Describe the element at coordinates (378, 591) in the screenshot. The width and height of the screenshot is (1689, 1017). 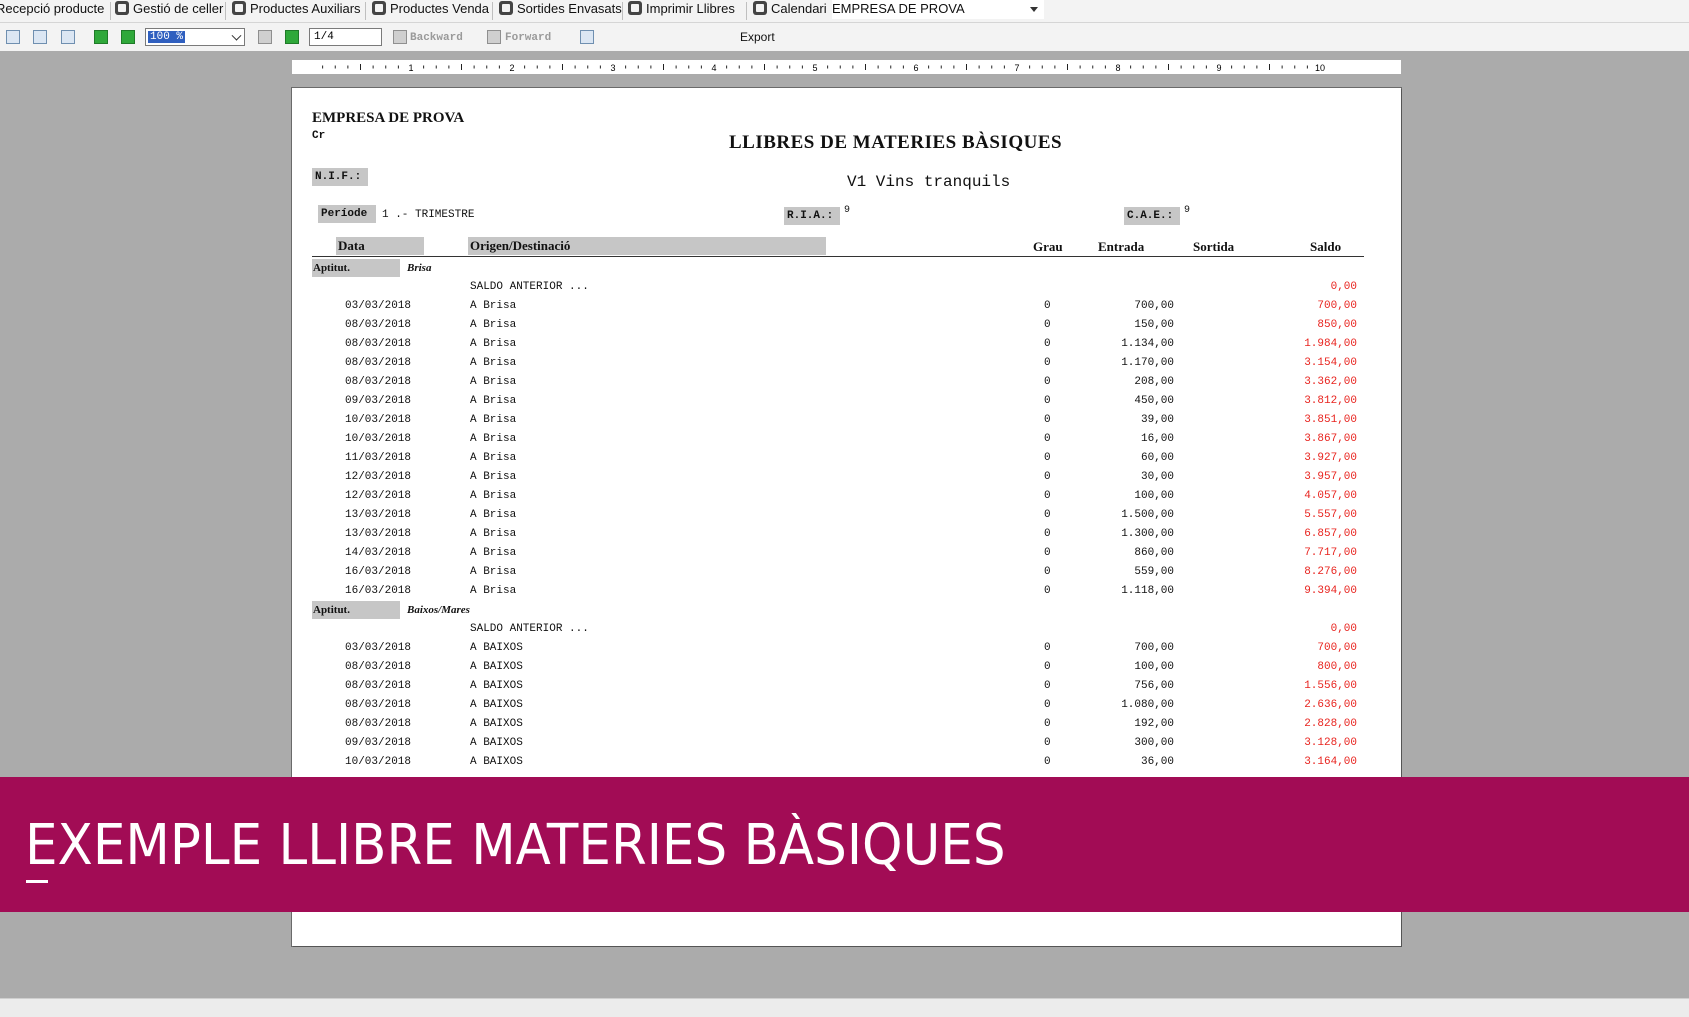
I see `cell-date: 16/03/2018` at that location.